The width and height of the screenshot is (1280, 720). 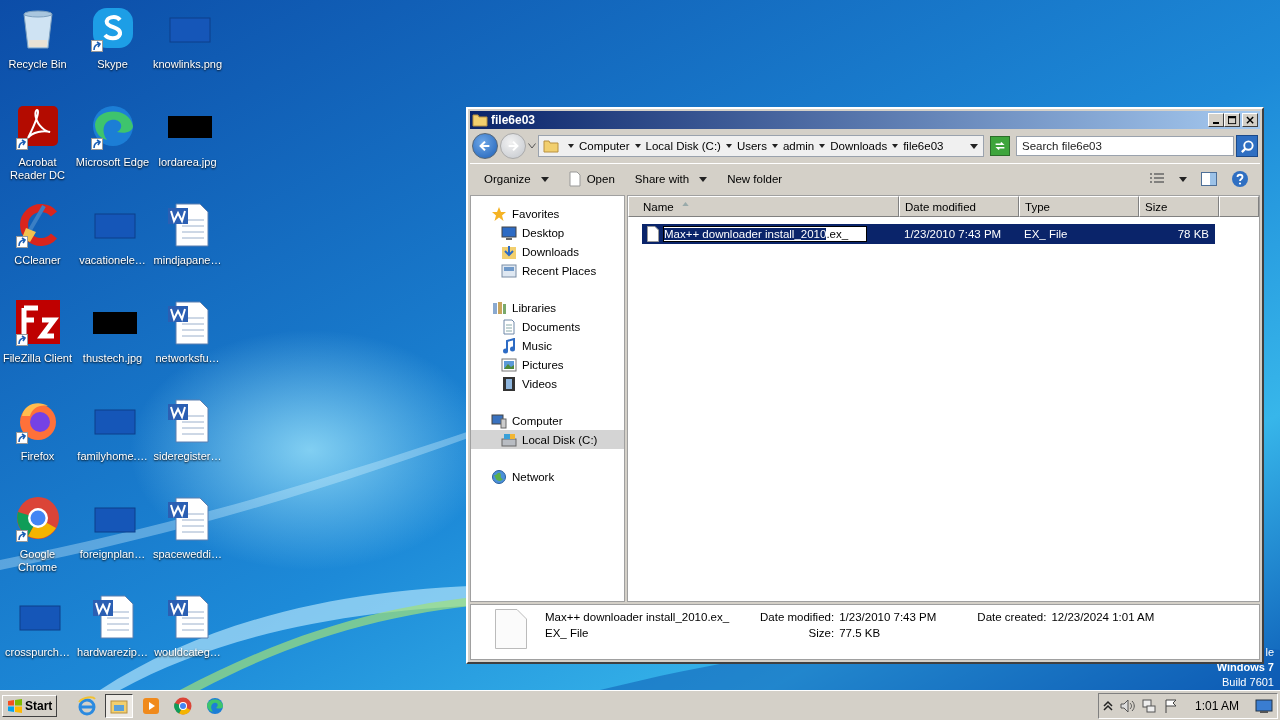 I want to click on table-cell: EX_ File, so click(x=1046, y=234).